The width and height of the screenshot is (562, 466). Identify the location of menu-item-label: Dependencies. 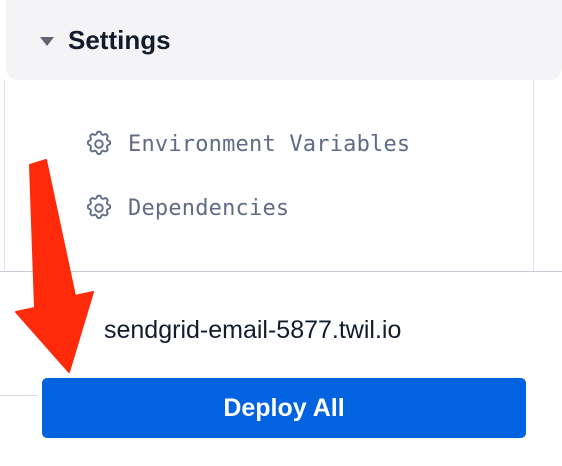
(209, 208).